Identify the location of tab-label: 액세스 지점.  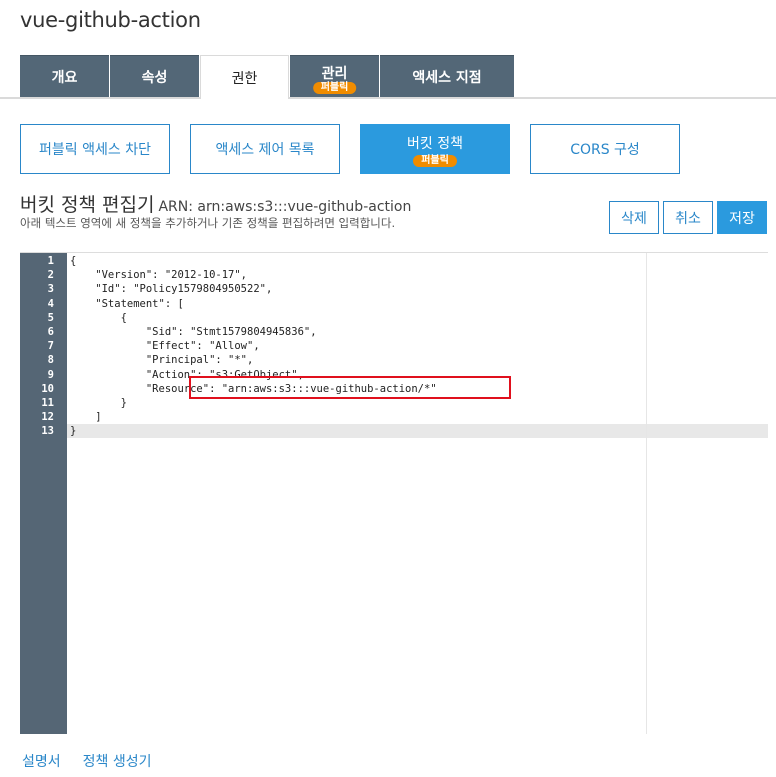
(447, 77).